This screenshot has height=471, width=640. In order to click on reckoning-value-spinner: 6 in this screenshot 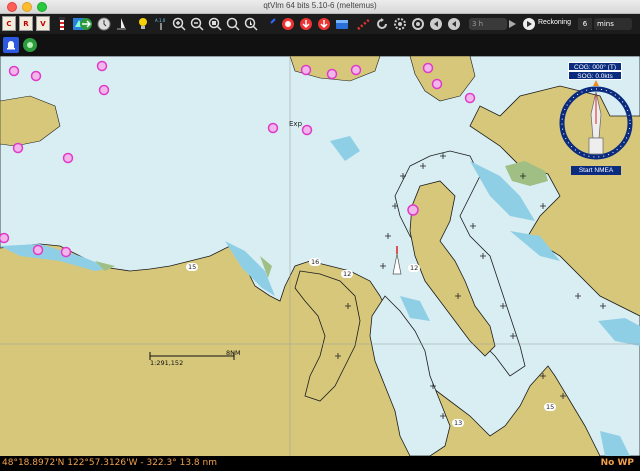, I will do `click(585, 24)`.